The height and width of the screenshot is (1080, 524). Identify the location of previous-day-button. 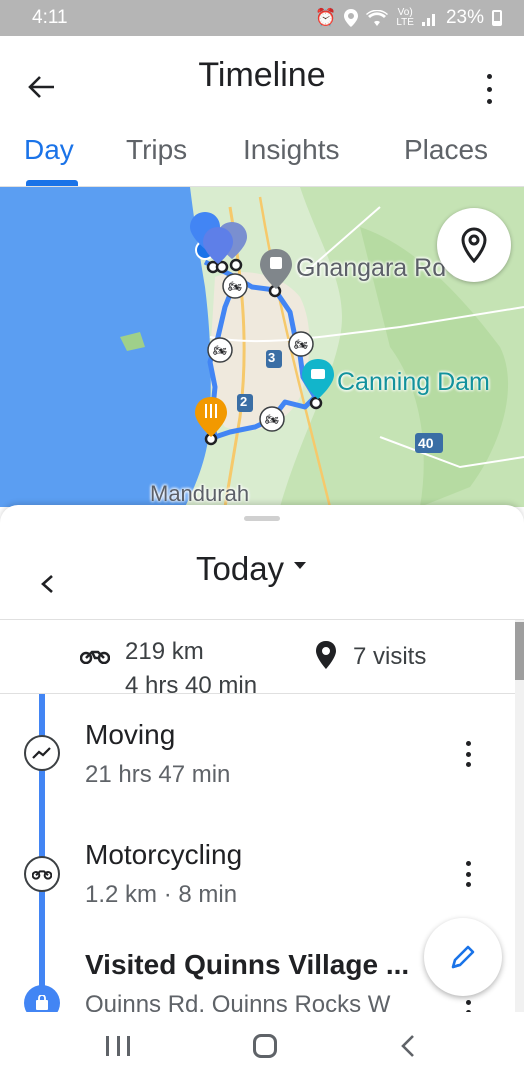
(47, 584).